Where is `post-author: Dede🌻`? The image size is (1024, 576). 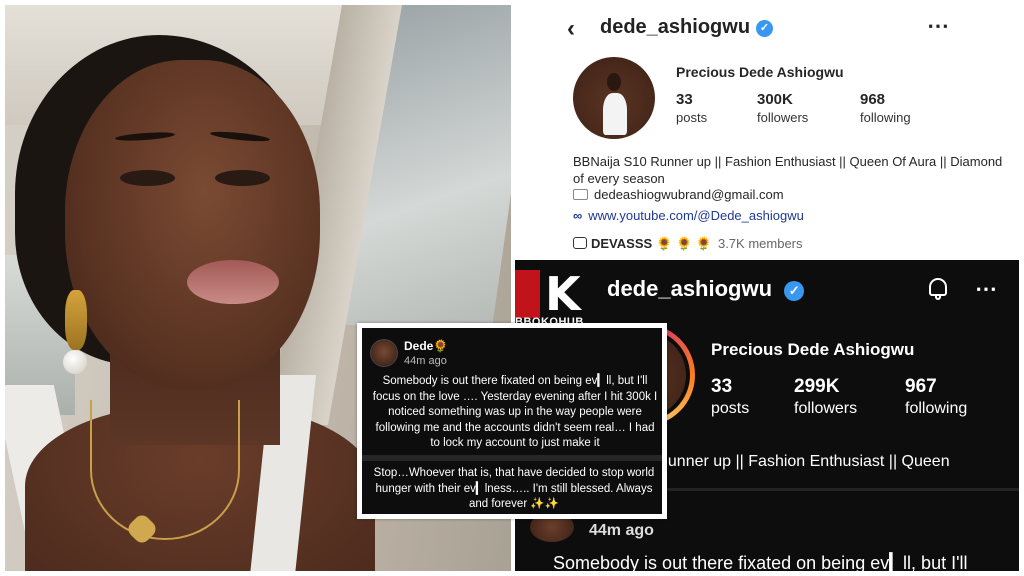
post-author: Dede🌻 is located at coordinates (426, 346).